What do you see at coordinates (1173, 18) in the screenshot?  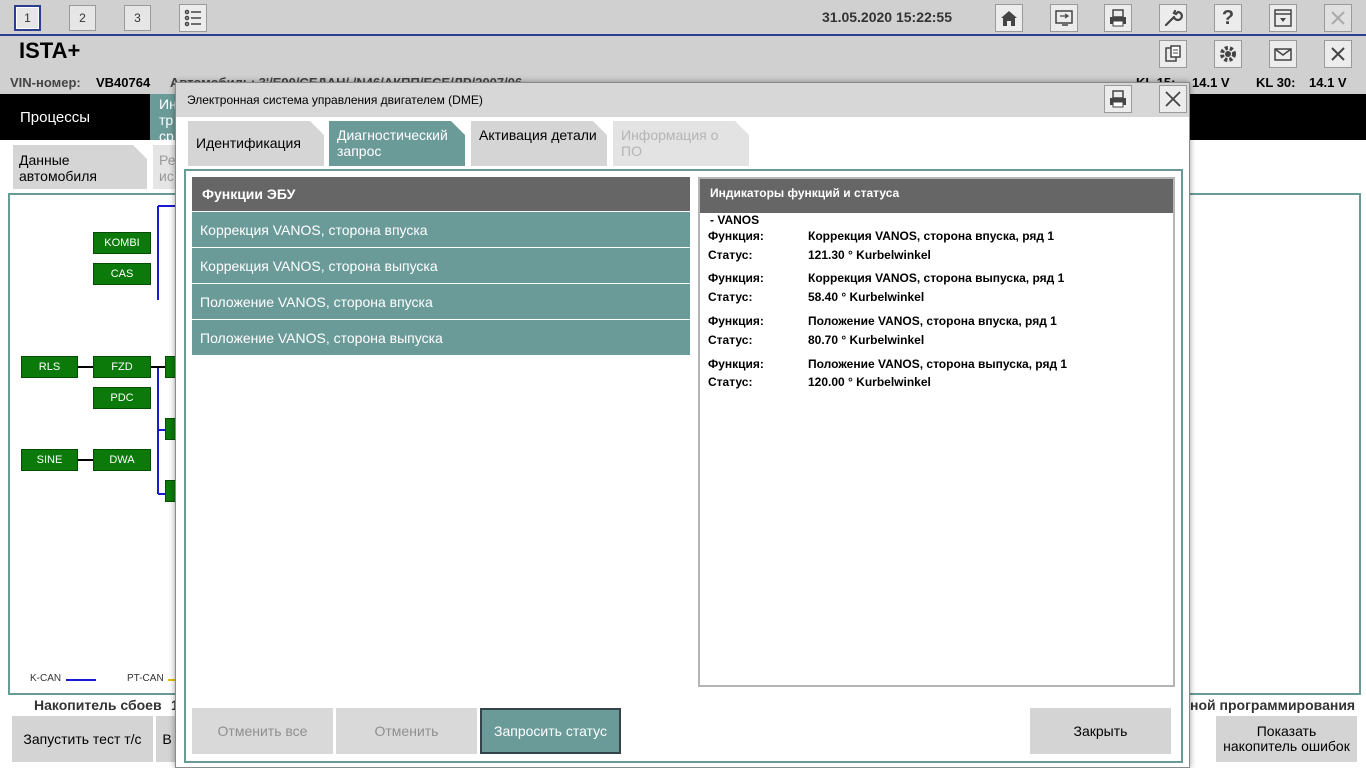 I see `wrench-icon` at bounding box center [1173, 18].